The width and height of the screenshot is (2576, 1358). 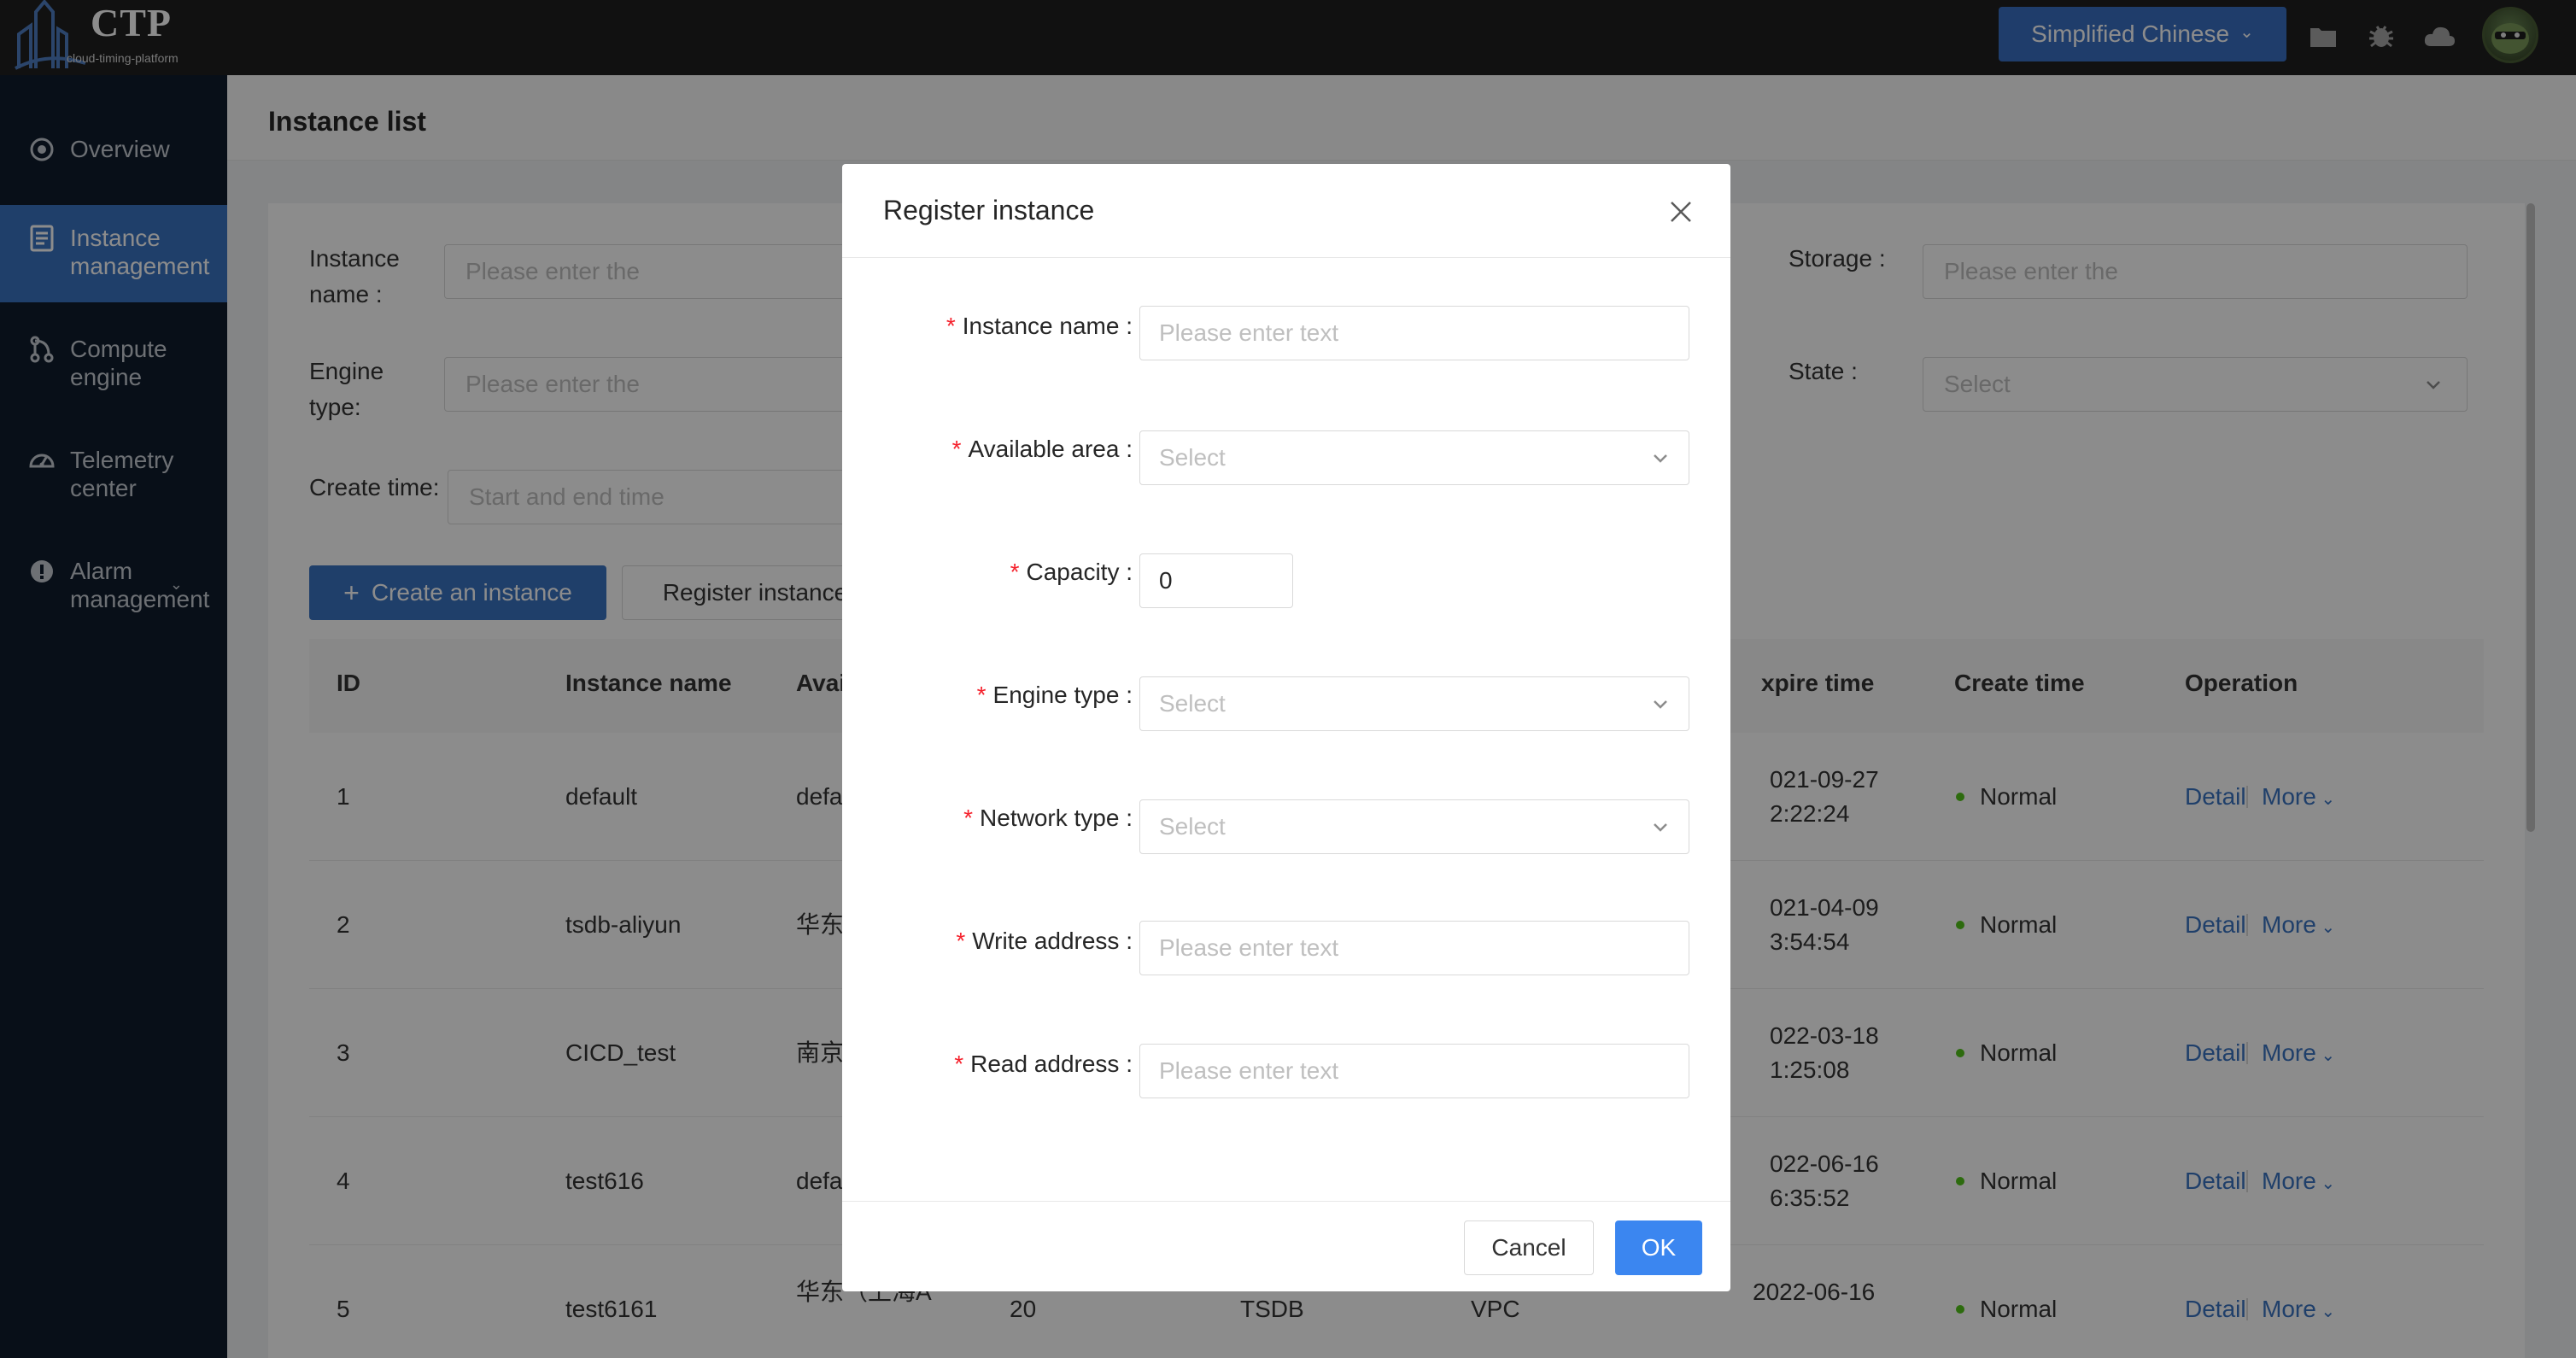 What do you see at coordinates (1414, 333) in the screenshot?
I see `instance-name-input: Please enter text` at bounding box center [1414, 333].